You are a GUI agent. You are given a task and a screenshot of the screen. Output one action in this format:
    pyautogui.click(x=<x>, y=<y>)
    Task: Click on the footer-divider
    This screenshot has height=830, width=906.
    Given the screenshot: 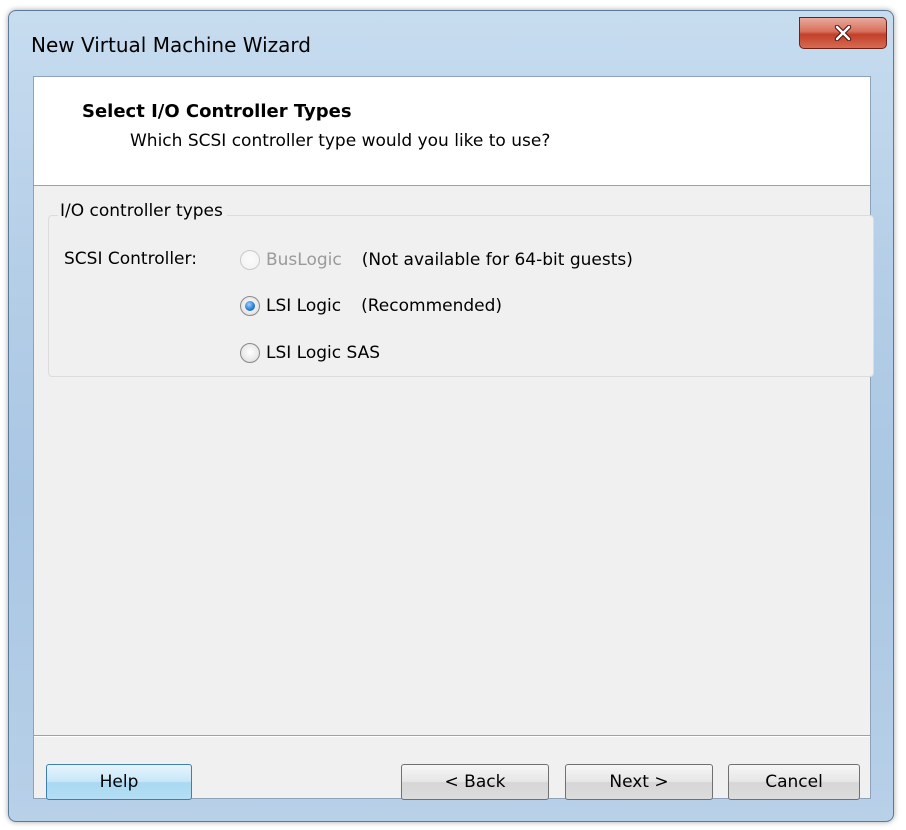 What is the action you would take?
    pyautogui.click(x=452, y=736)
    